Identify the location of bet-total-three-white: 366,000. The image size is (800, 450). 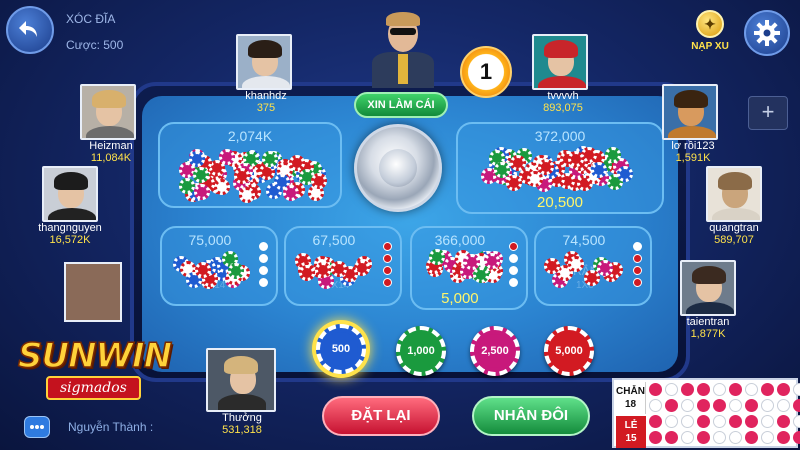
(460, 240).